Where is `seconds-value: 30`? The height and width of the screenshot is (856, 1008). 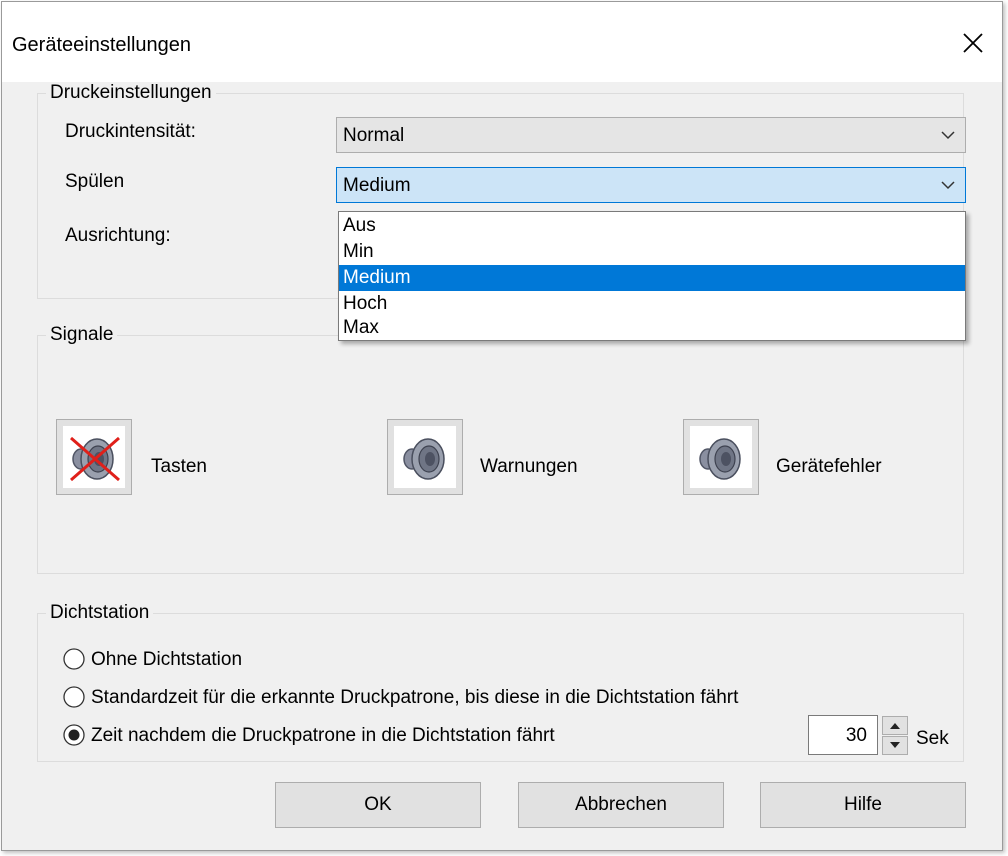
seconds-value: 30 is located at coordinates (856, 735).